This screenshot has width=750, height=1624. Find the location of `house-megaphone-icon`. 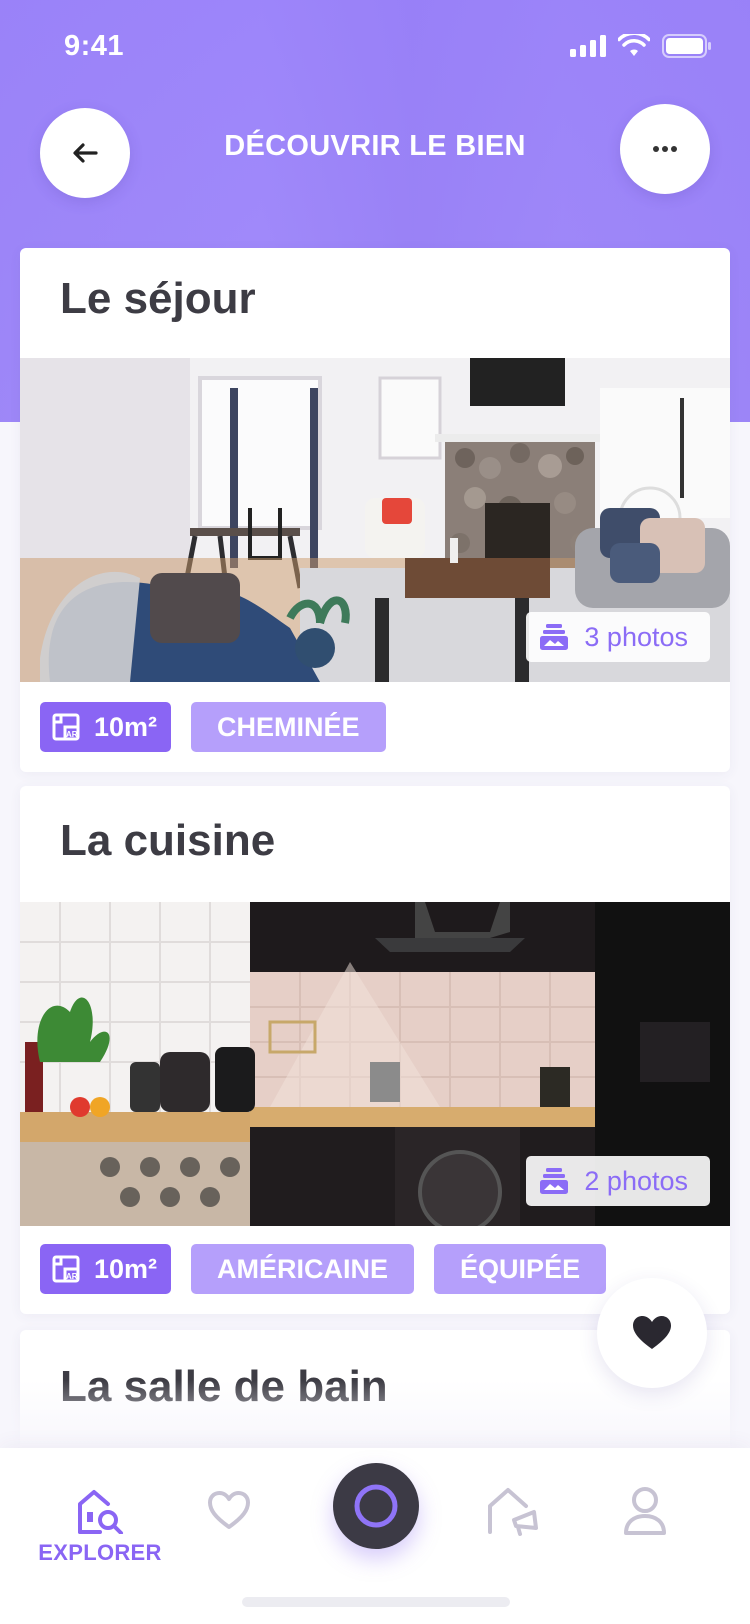

house-megaphone-icon is located at coordinates (513, 1512).